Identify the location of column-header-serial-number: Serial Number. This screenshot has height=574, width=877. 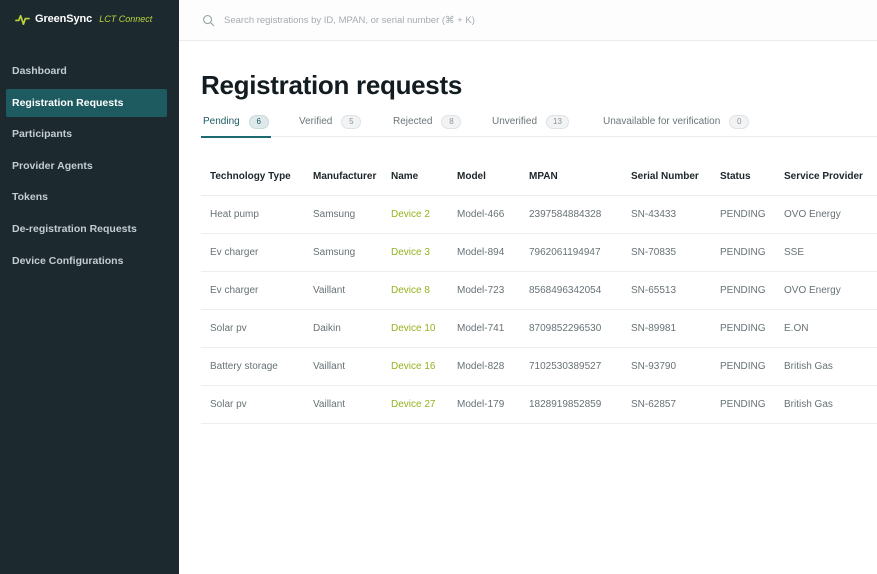
(666, 177).